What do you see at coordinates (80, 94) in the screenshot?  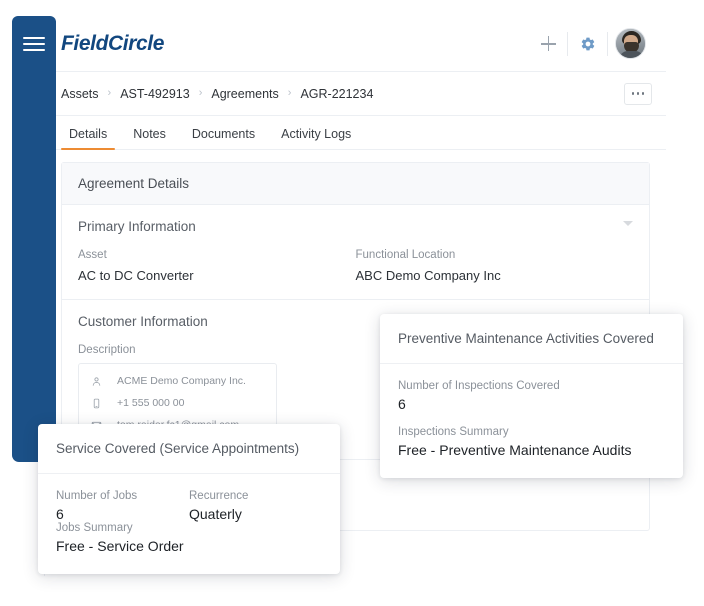 I see `breadcrumb-item-assets: Assets` at bounding box center [80, 94].